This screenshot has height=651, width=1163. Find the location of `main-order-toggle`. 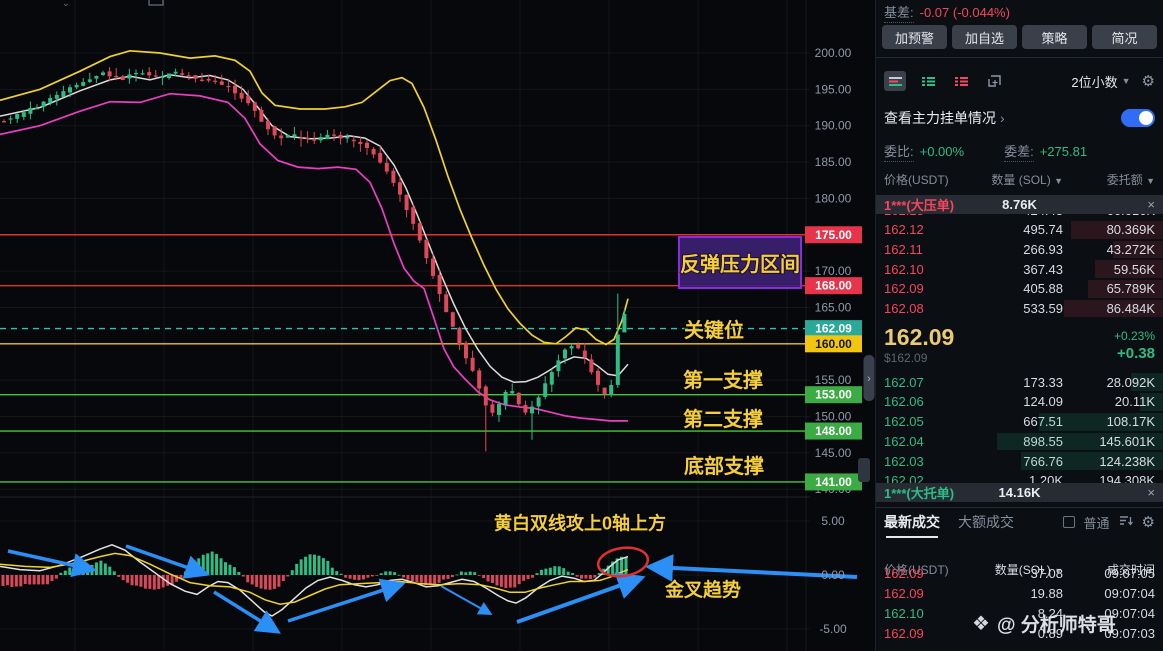

main-order-toggle is located at coordinates (1138, 118).